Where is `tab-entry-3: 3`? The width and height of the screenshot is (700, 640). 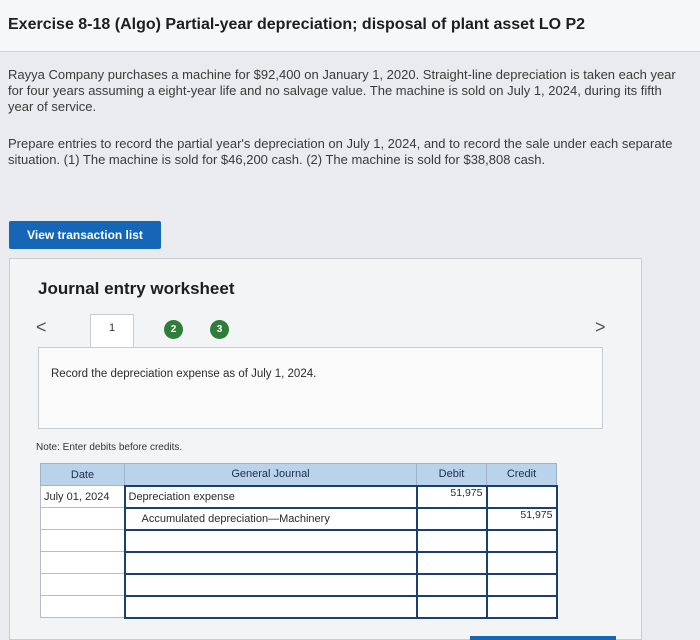 tab-entry-3: 3 is located at coordinates (219, 329).